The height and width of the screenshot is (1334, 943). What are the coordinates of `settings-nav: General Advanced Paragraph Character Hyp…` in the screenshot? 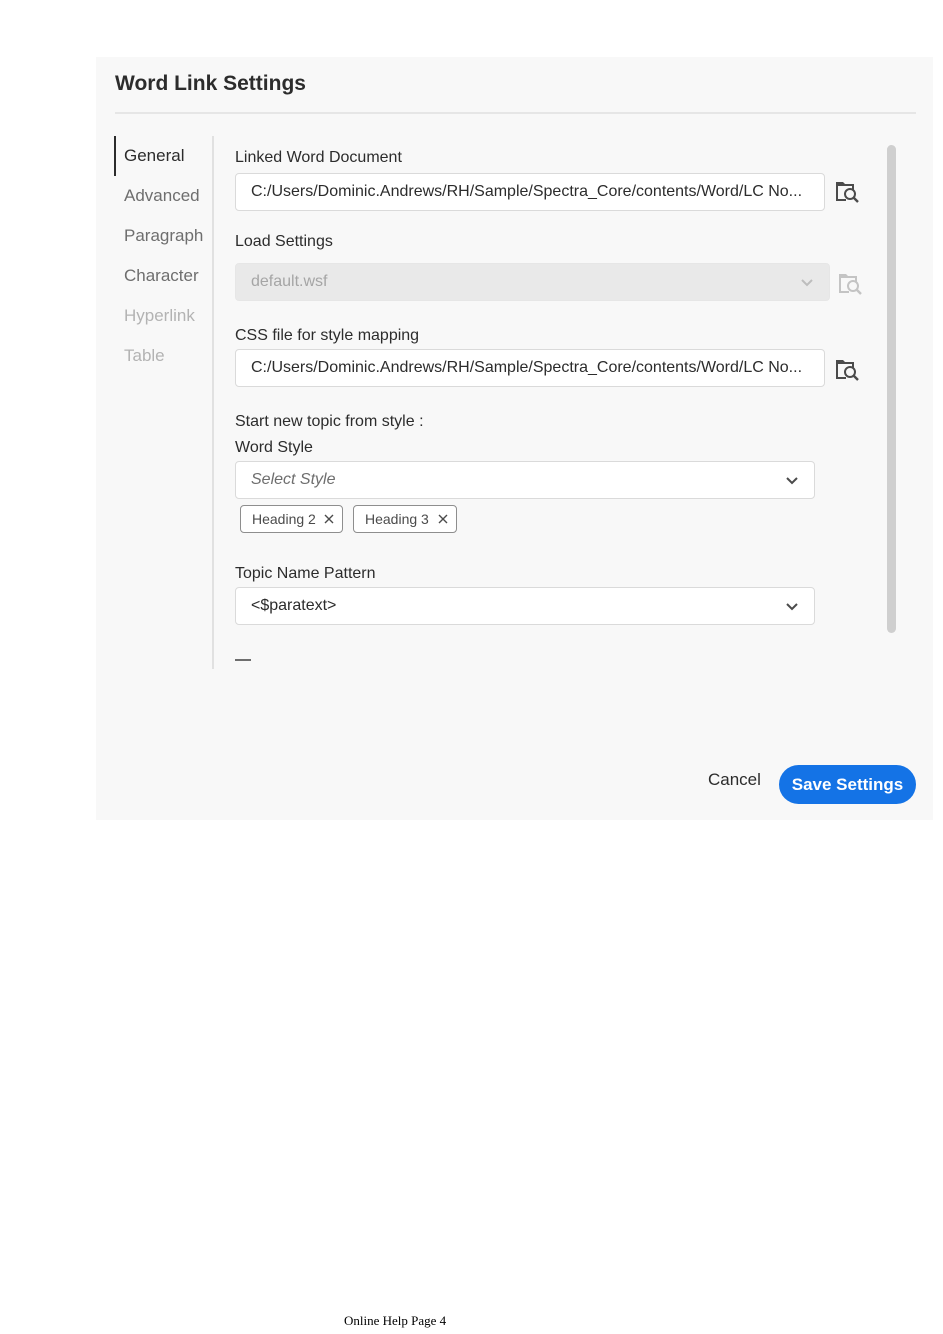 It's located at (163, 256).